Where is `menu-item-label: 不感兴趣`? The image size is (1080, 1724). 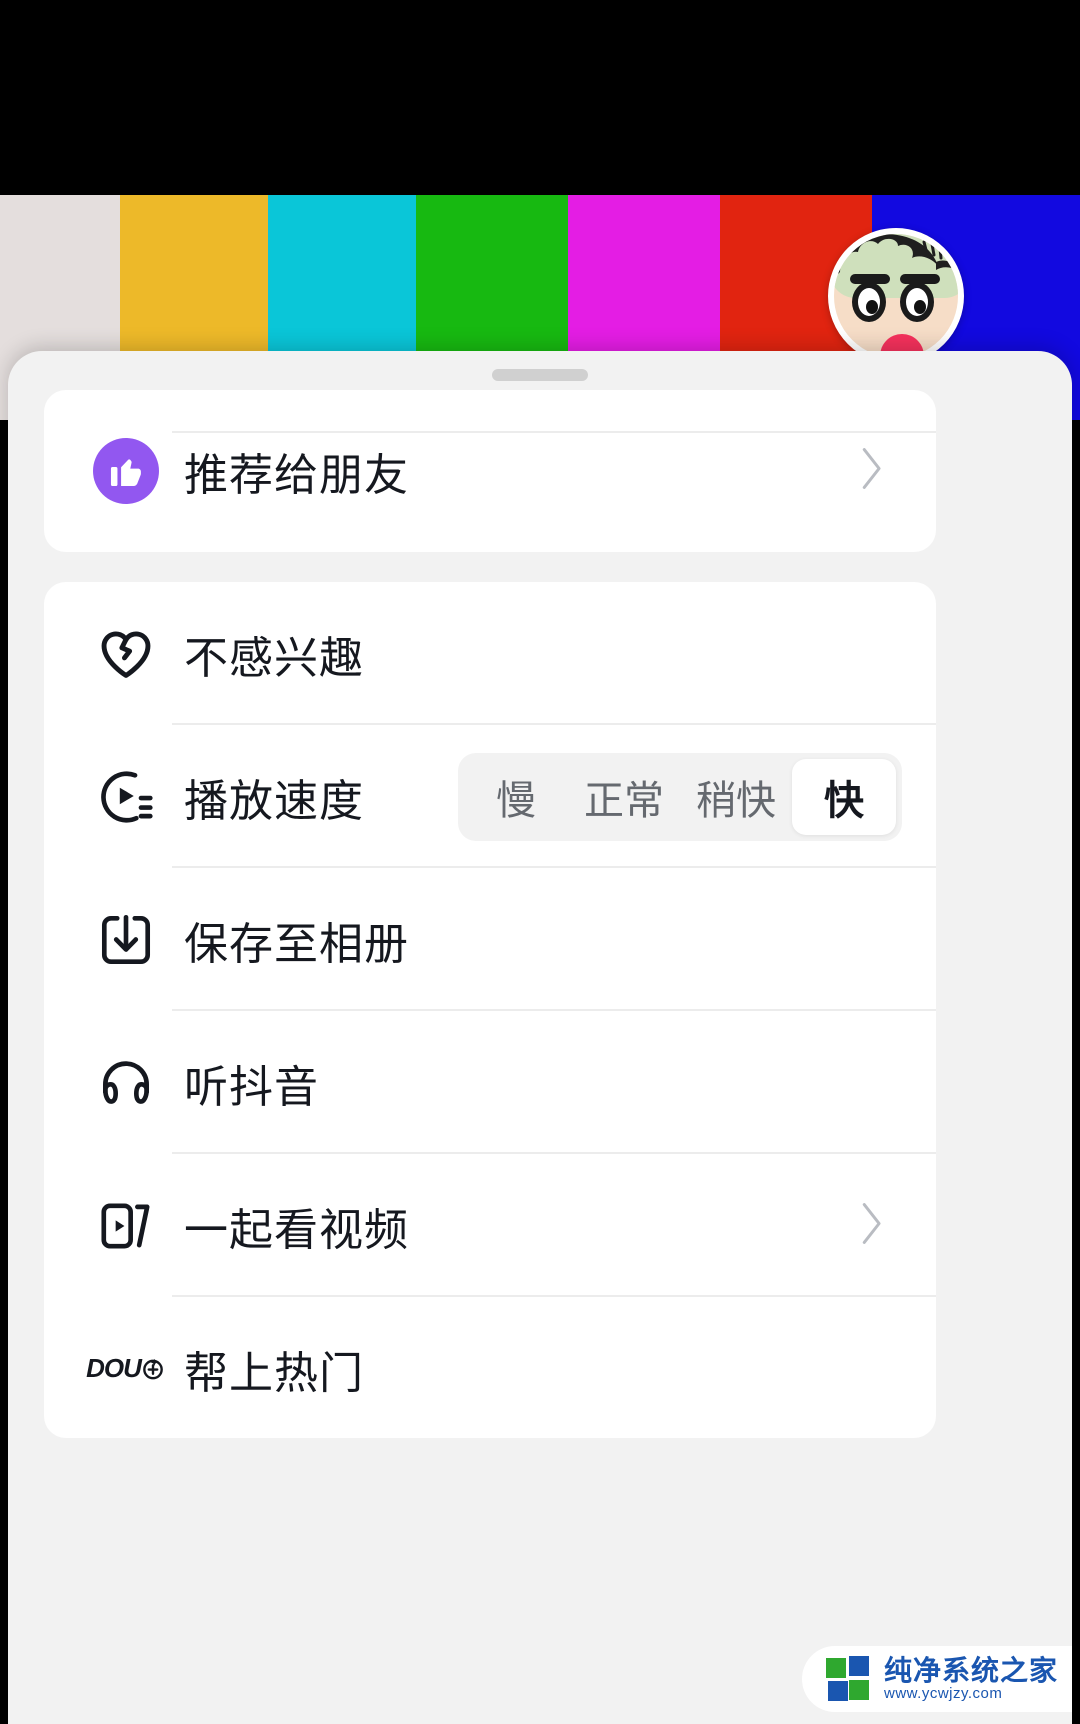
menu-item-label: 不感兴趣 is located at coordinates (274, 658).